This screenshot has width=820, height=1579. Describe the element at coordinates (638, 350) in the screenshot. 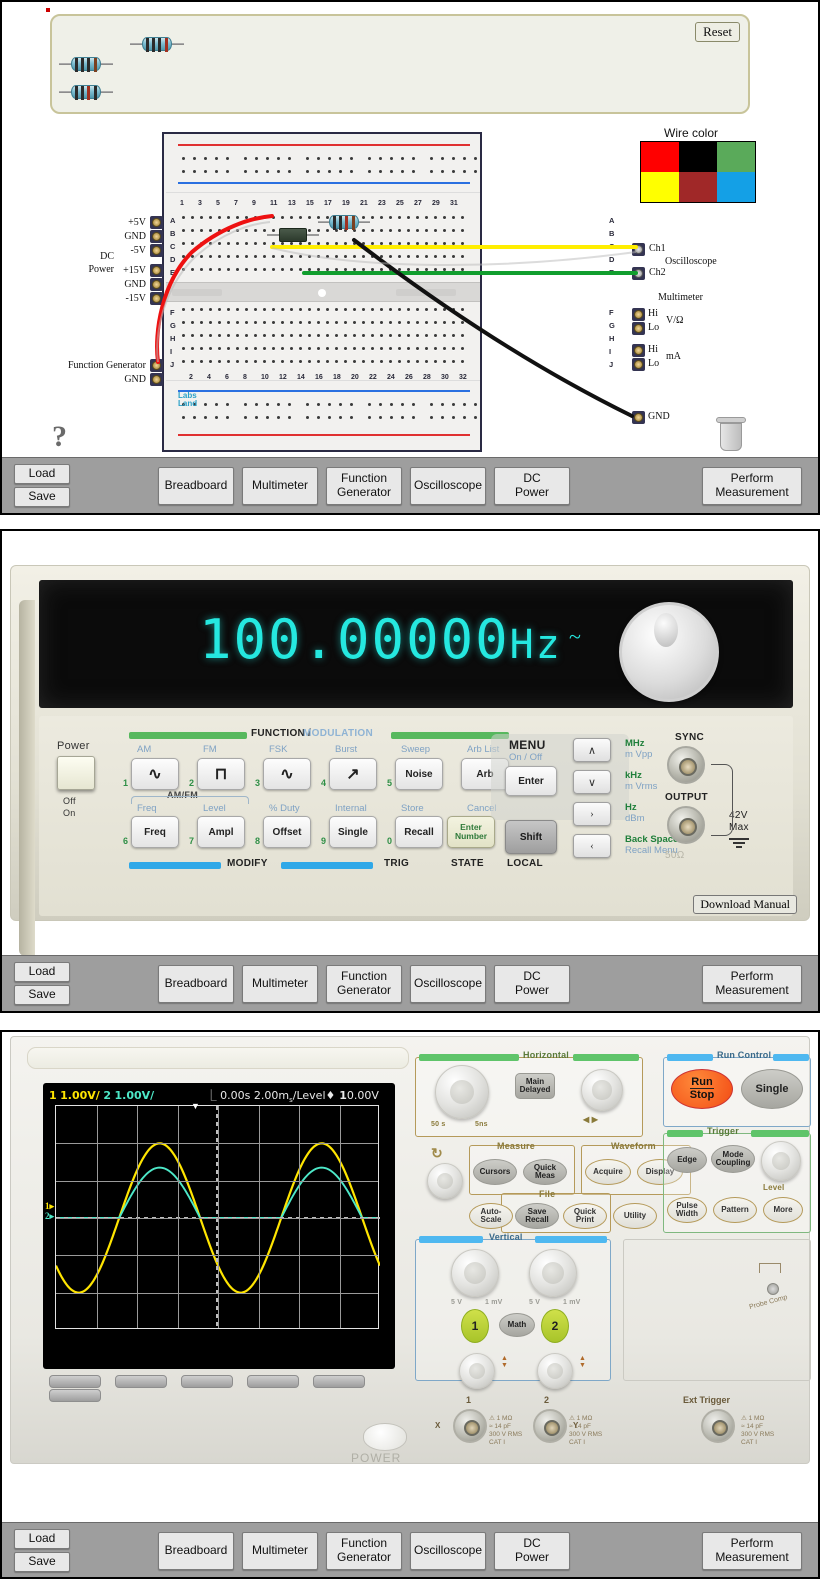

I see `mm-ma-hi-jack` at that location.